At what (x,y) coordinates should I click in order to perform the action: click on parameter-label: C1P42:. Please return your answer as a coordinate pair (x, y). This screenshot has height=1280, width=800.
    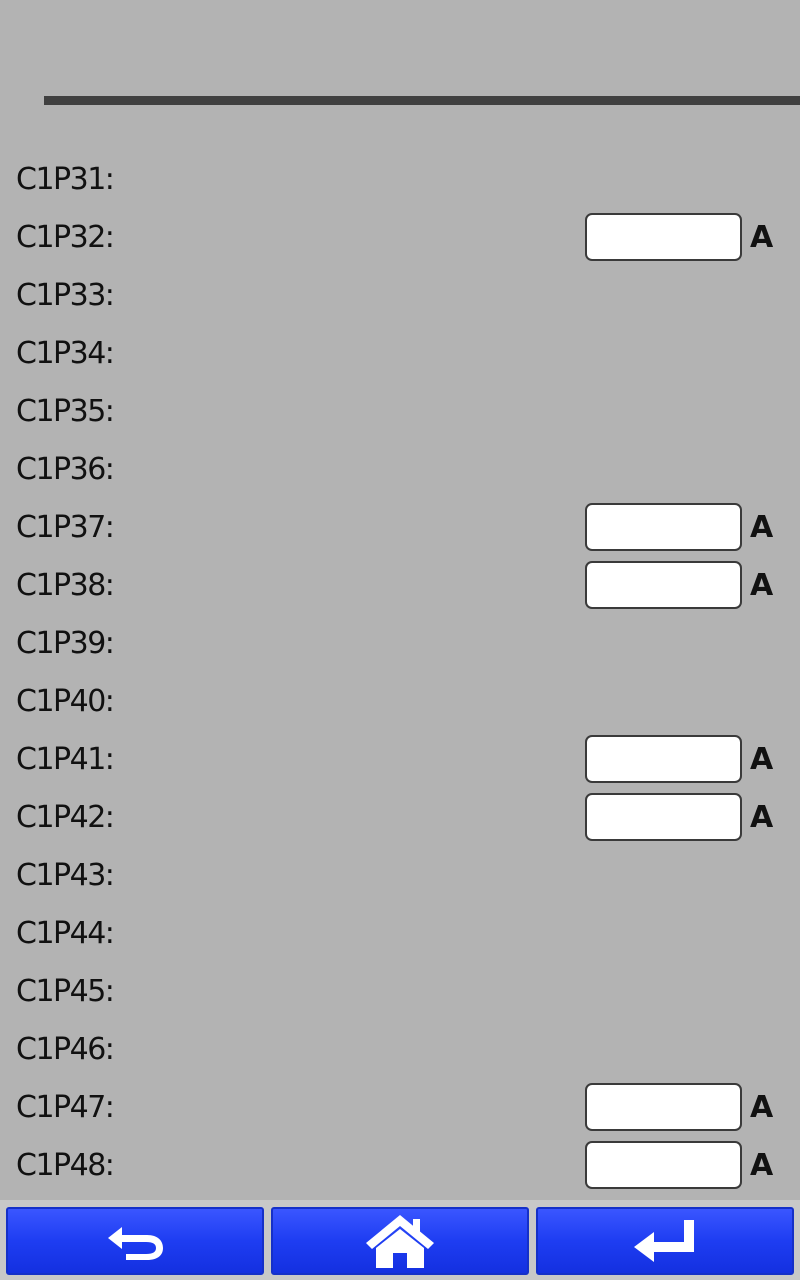
    Looking at the image, I should click on (65, 817).